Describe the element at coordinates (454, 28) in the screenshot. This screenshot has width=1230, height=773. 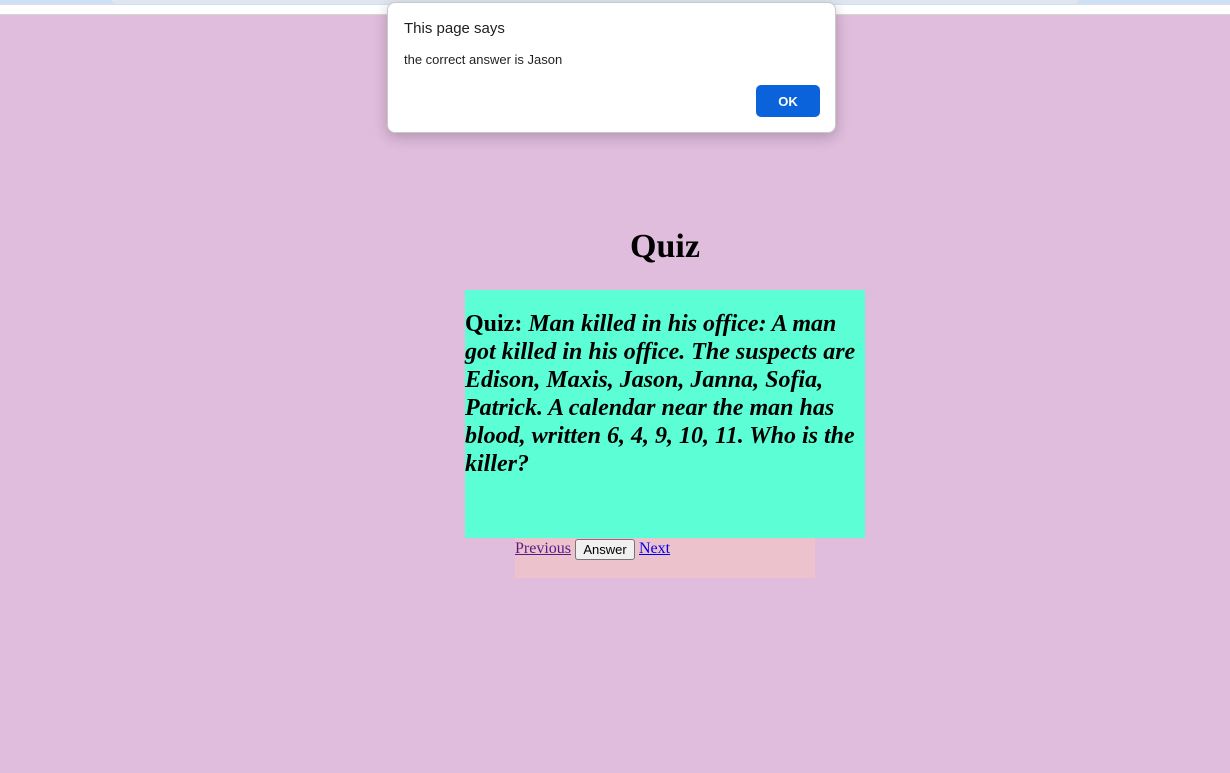
I see `dialog-title: This page says` at that location.